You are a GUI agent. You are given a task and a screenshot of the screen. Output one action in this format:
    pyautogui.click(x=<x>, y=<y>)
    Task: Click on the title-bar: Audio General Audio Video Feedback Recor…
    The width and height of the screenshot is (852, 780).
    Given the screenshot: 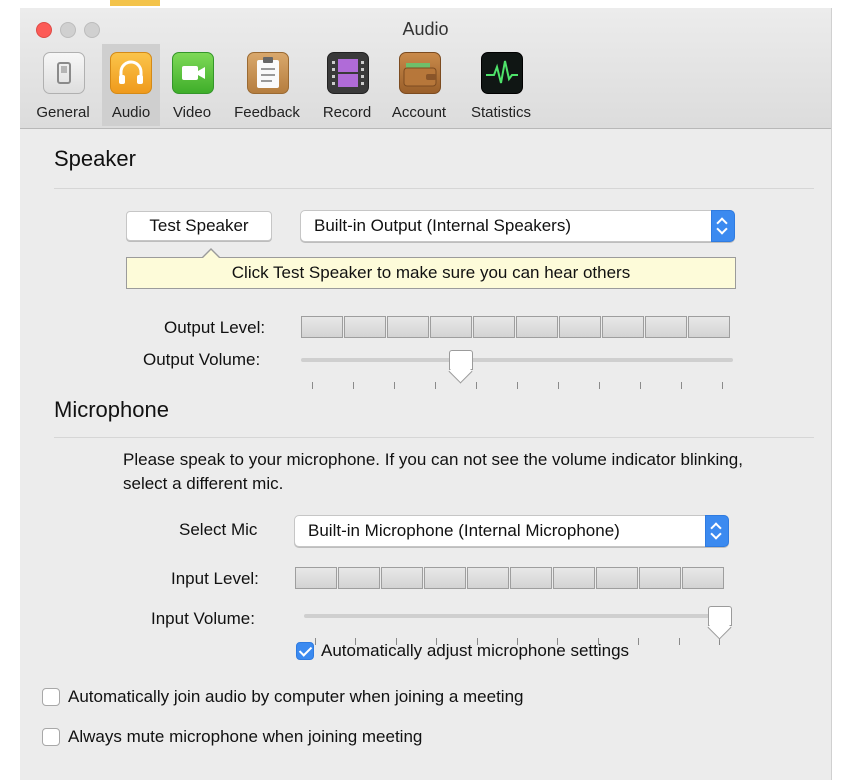 What is the action you would take?
    pyautogui.click(x=425, y=68)
    